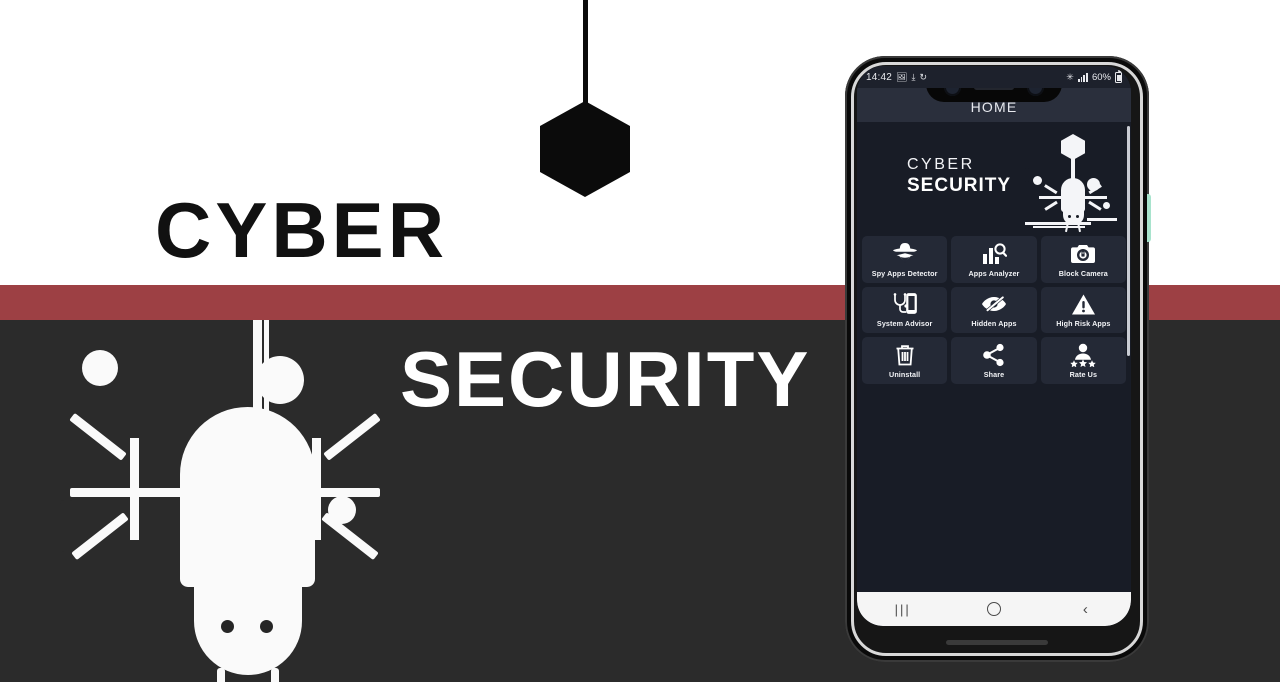  Describe the element at coordinates (100, 536) in the screenshot. I see `bug-leg-left-bot` at that location.